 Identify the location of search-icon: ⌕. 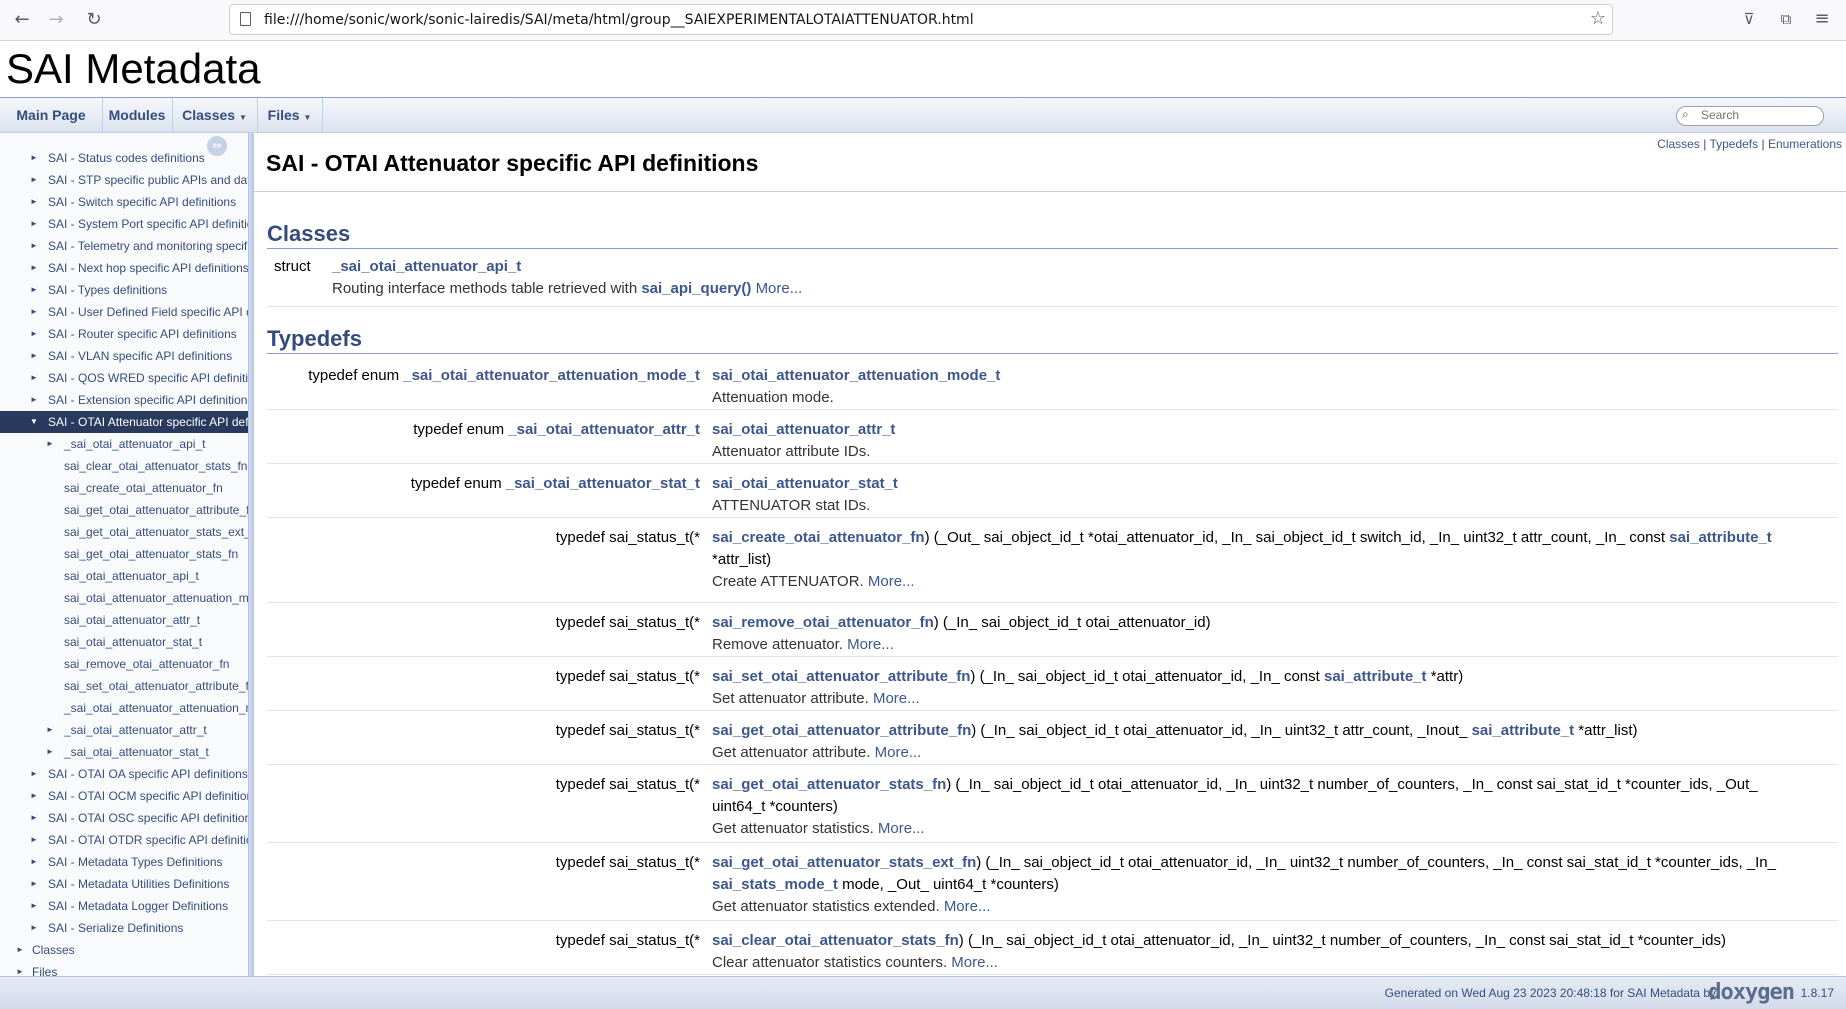
(1685, 114).